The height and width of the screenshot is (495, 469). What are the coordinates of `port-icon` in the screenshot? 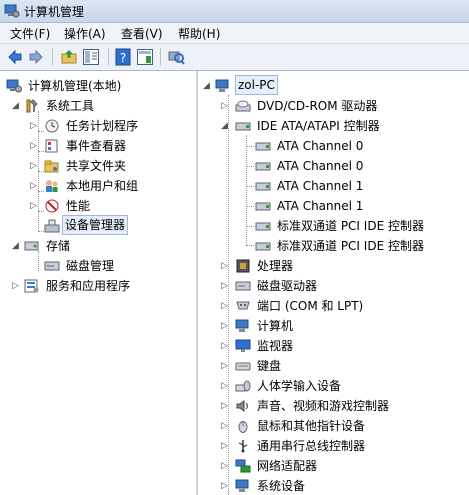 It's located at (243, 305).